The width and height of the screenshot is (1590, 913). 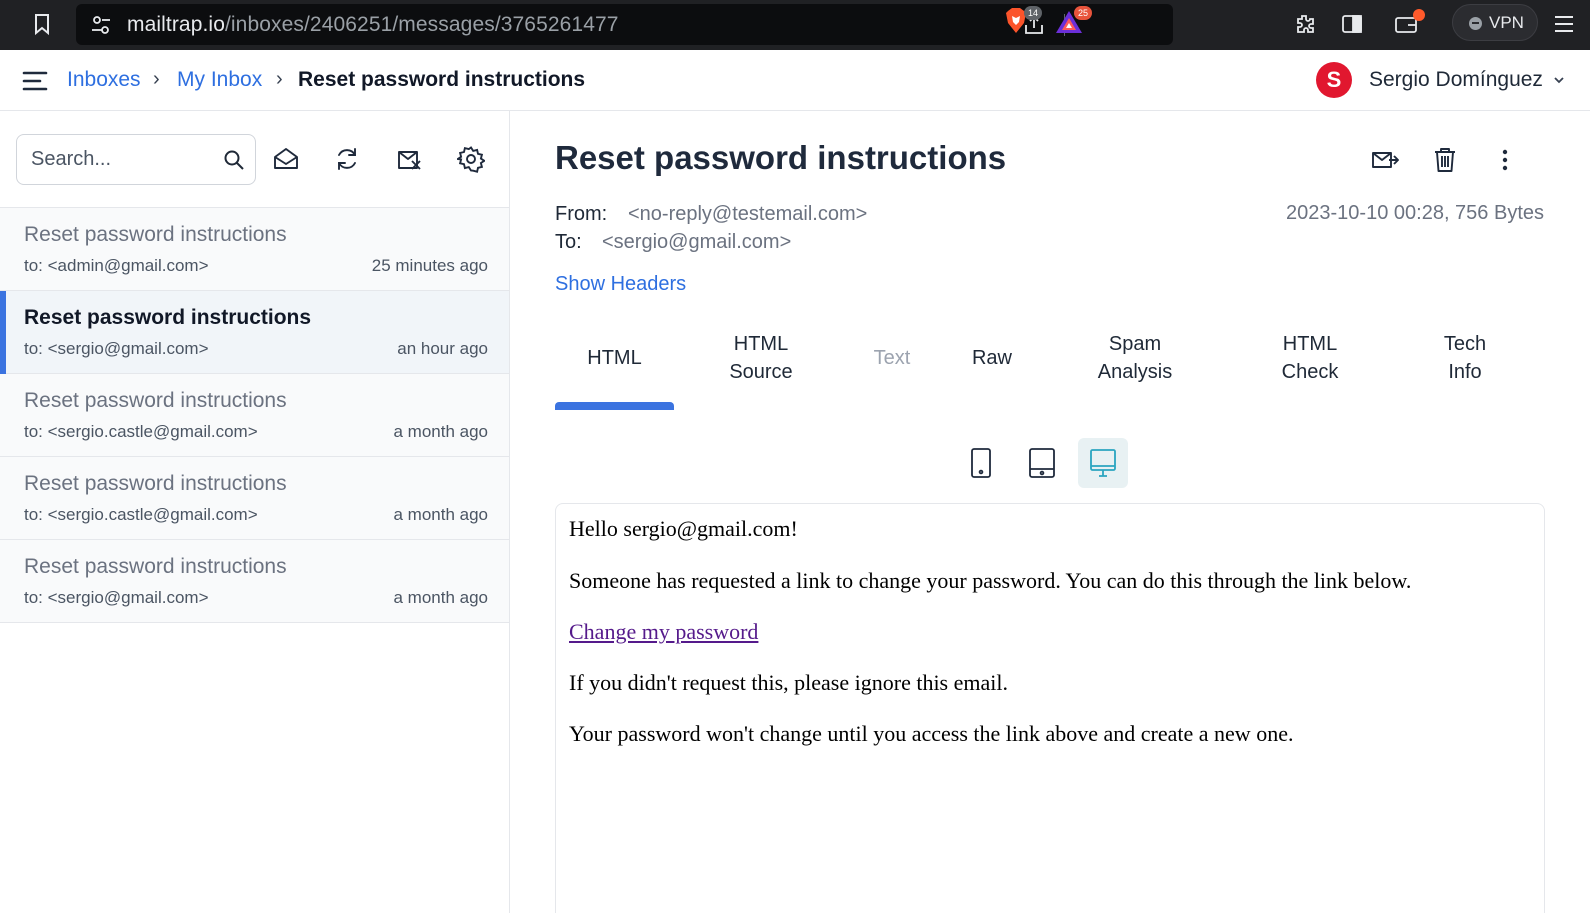 I want to click on tab-label: Tech, so click(x=1465, y=344).